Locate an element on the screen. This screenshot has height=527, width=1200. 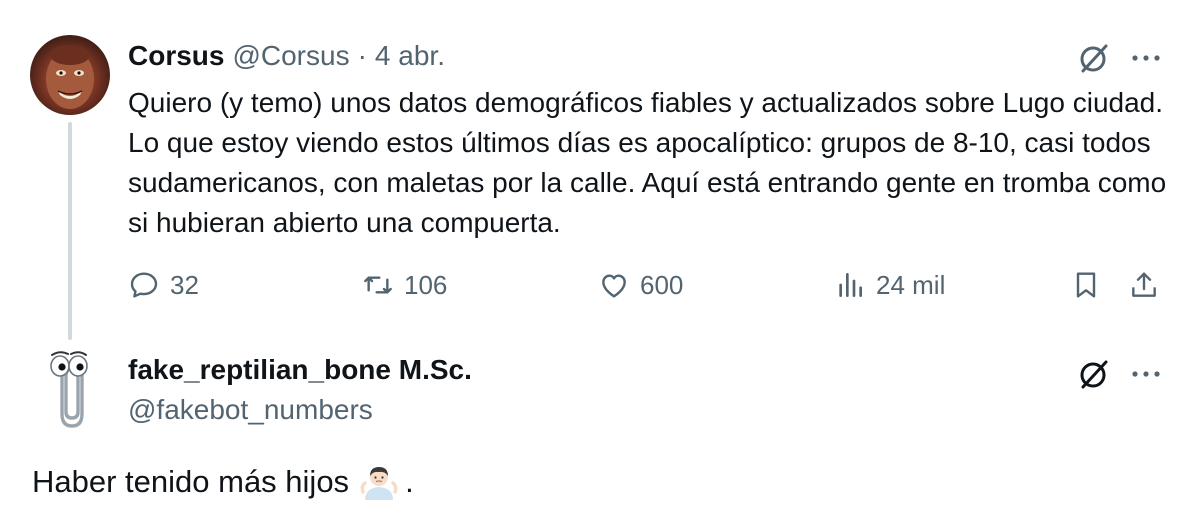
share-button is located at coordinates (1144, 285).